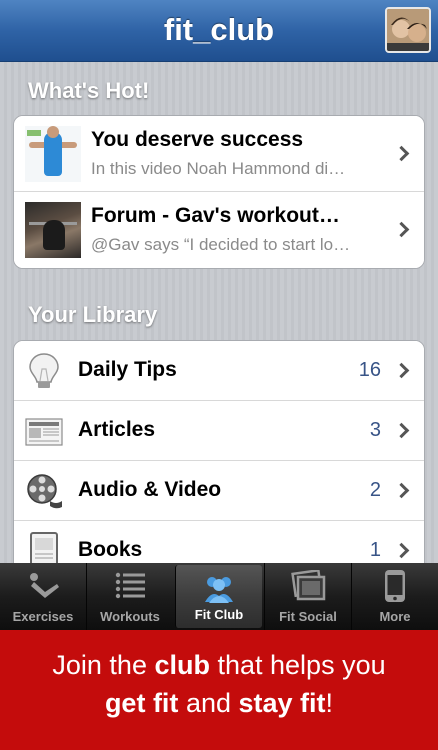  I want to click on promo-text: that helps you, so click(297, 665).